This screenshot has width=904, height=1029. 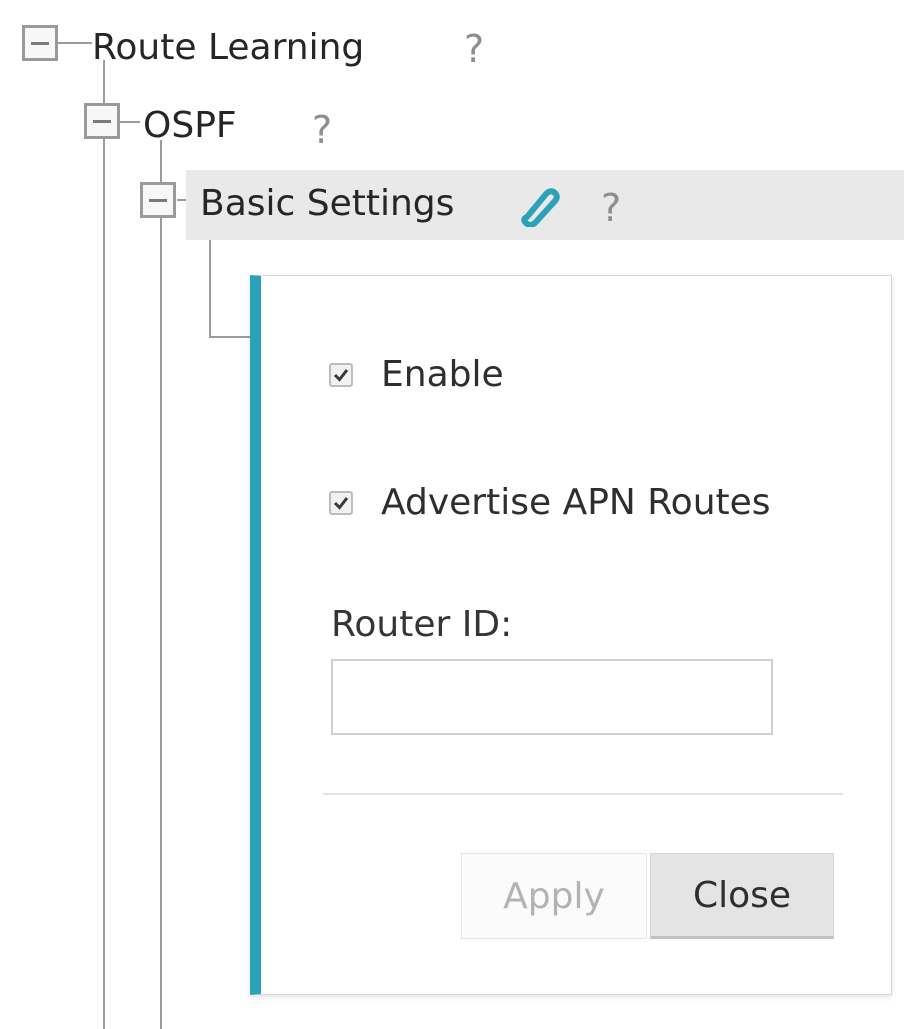 I want to click on enable-checkbox, so click(x=341, y=374).